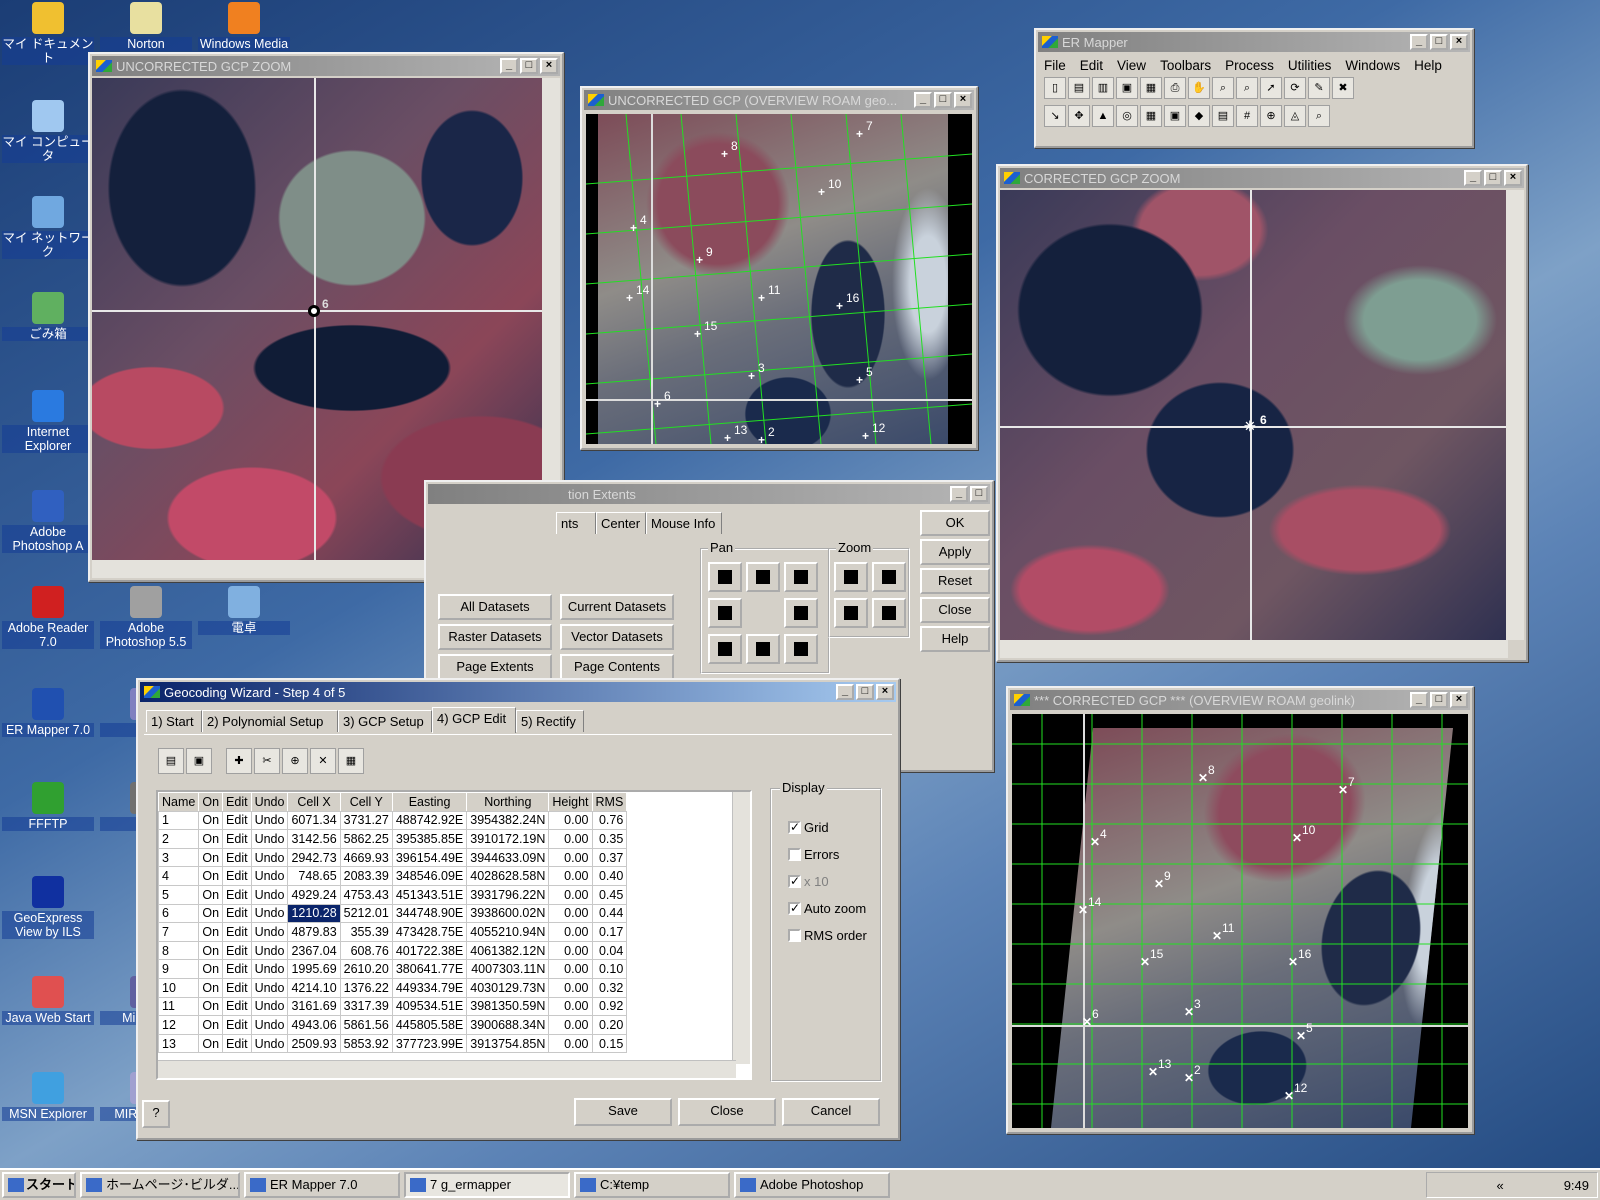  What do you see at coordinates (508, 802) in the screenshot?
I see `column-header: Northing` at bounding box center [508, 802].